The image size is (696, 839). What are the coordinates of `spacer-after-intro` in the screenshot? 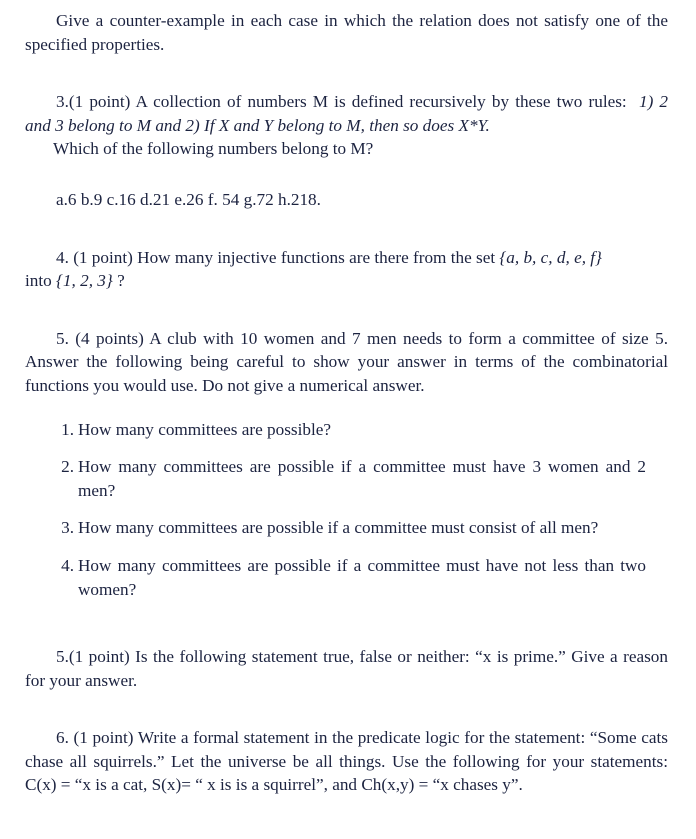 It's located at (346, 73).